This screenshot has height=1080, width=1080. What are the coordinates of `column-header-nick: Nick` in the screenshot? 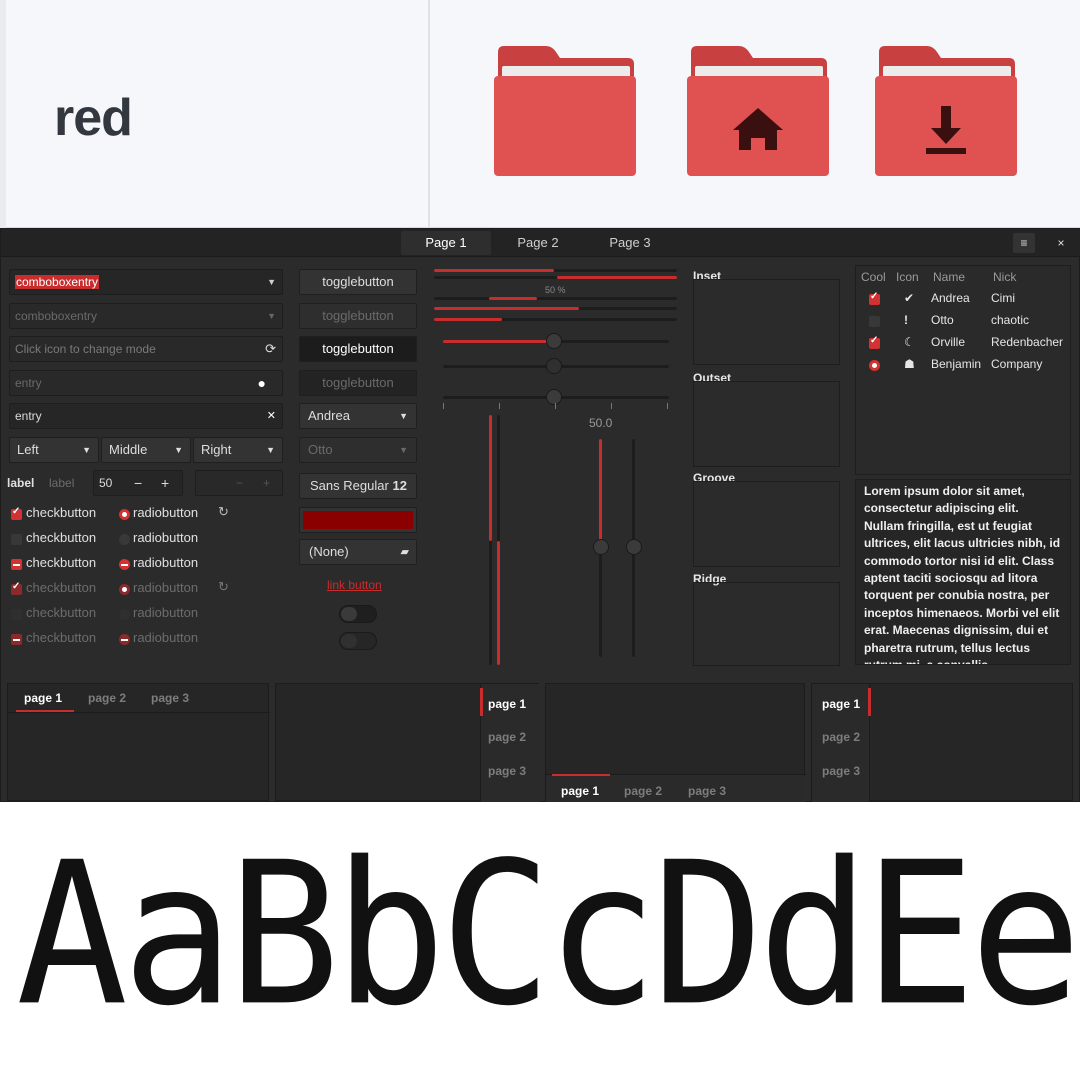 It's located at (1004, 277).